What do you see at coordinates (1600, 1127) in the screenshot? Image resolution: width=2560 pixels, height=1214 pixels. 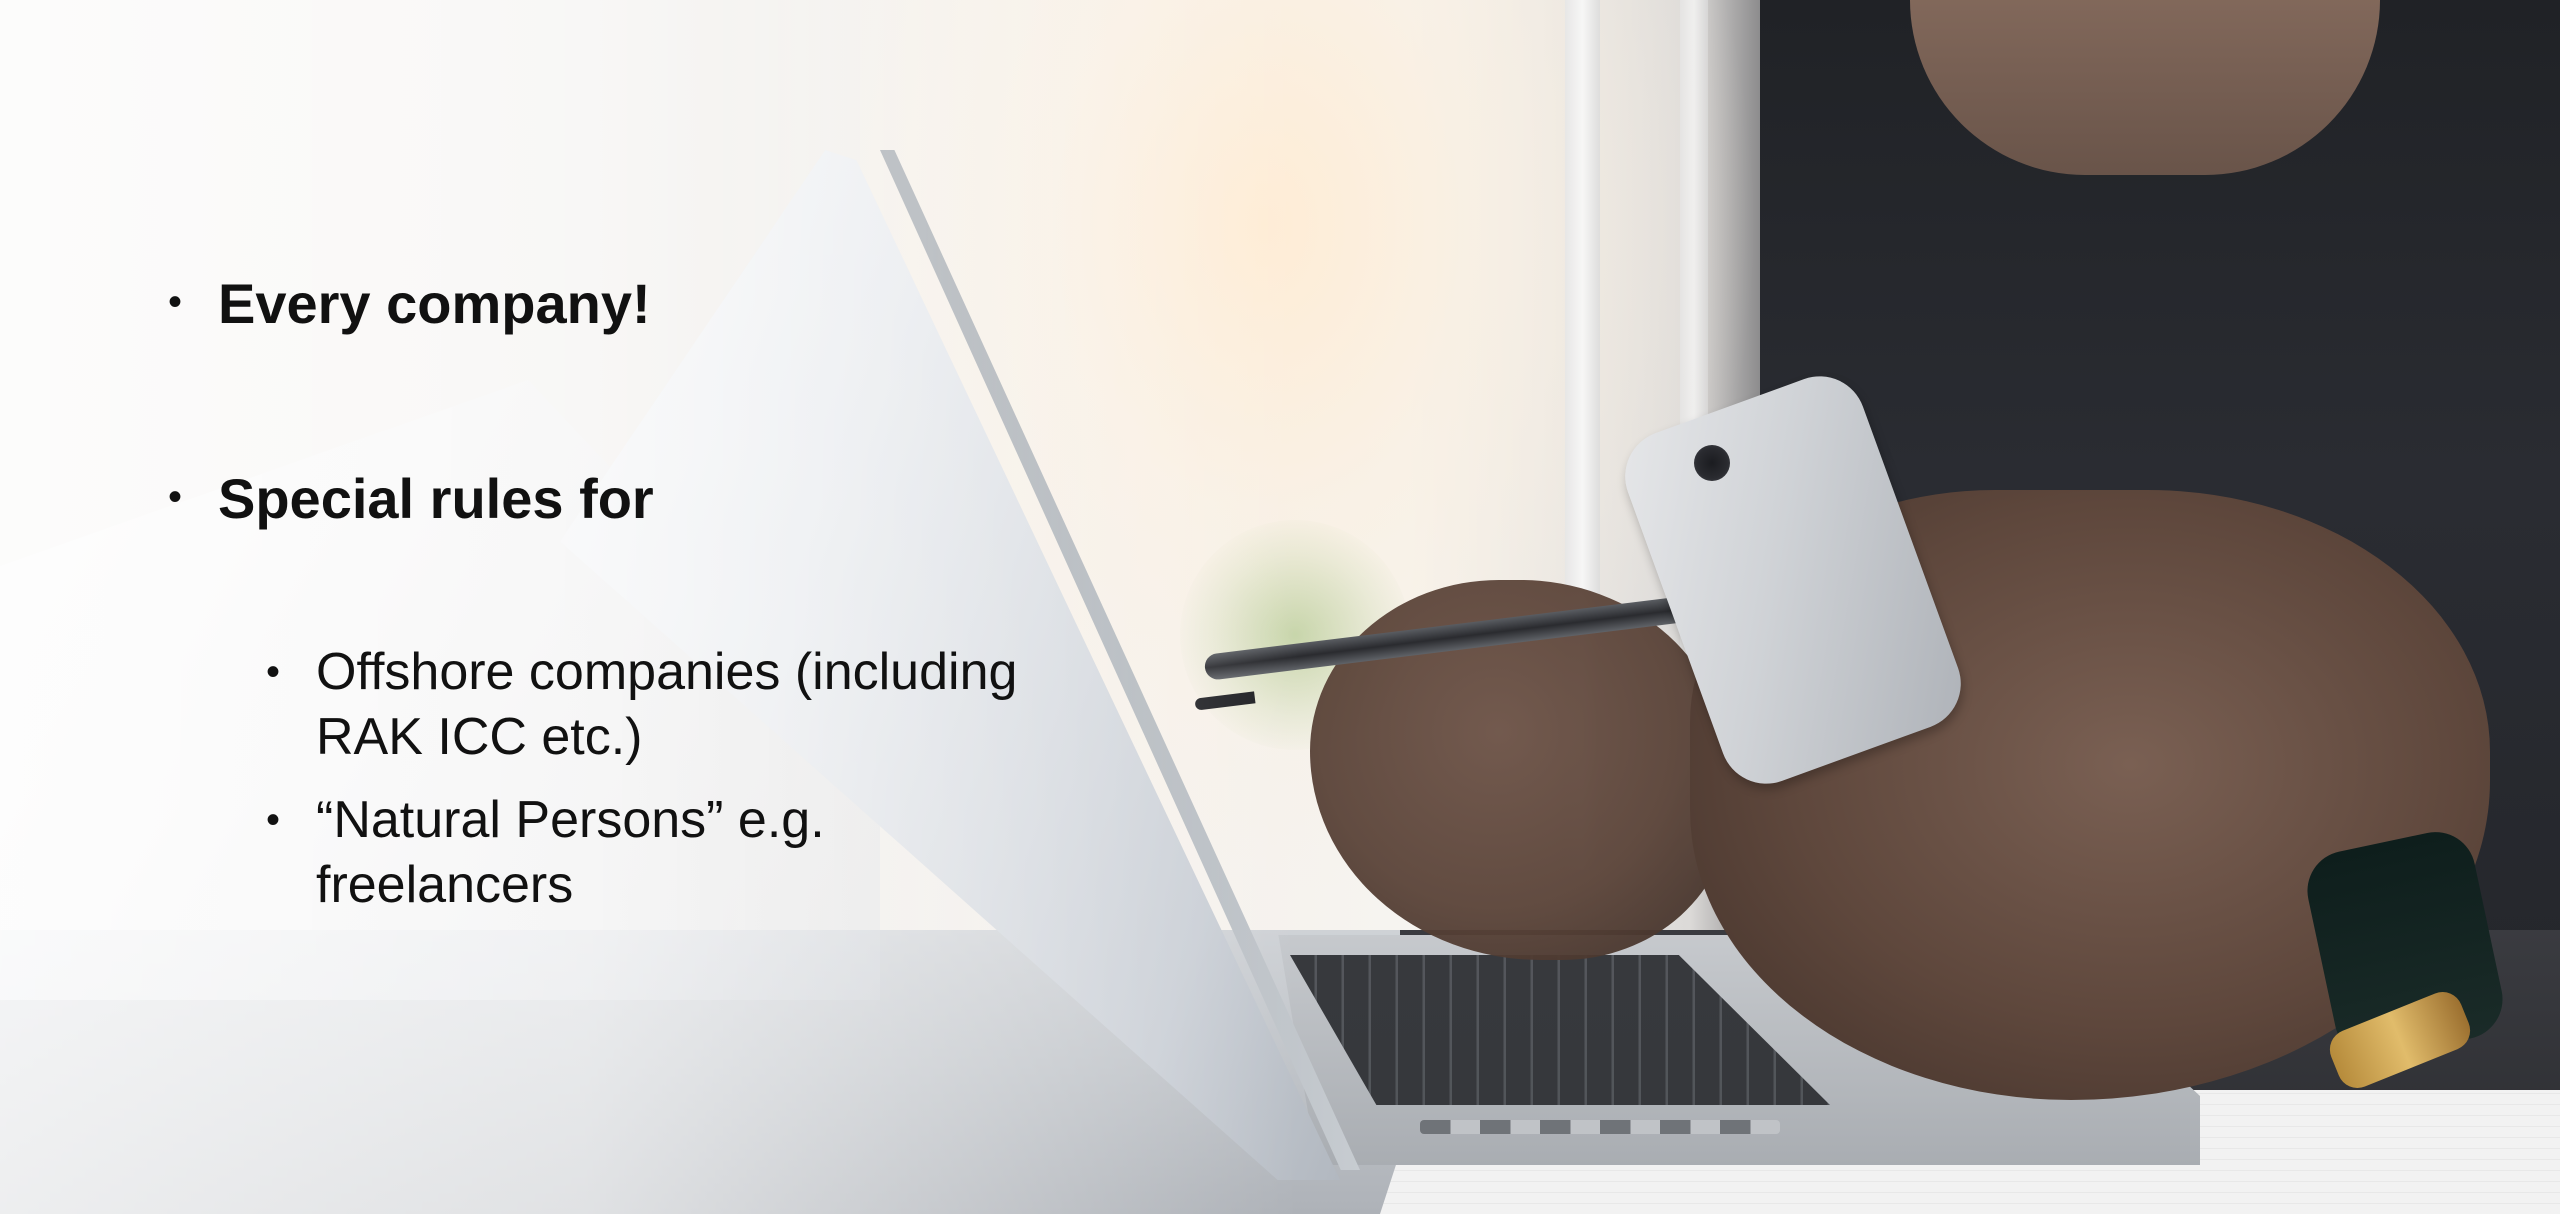 I see `laptop-ports` at bounding box center [1600, 1127].